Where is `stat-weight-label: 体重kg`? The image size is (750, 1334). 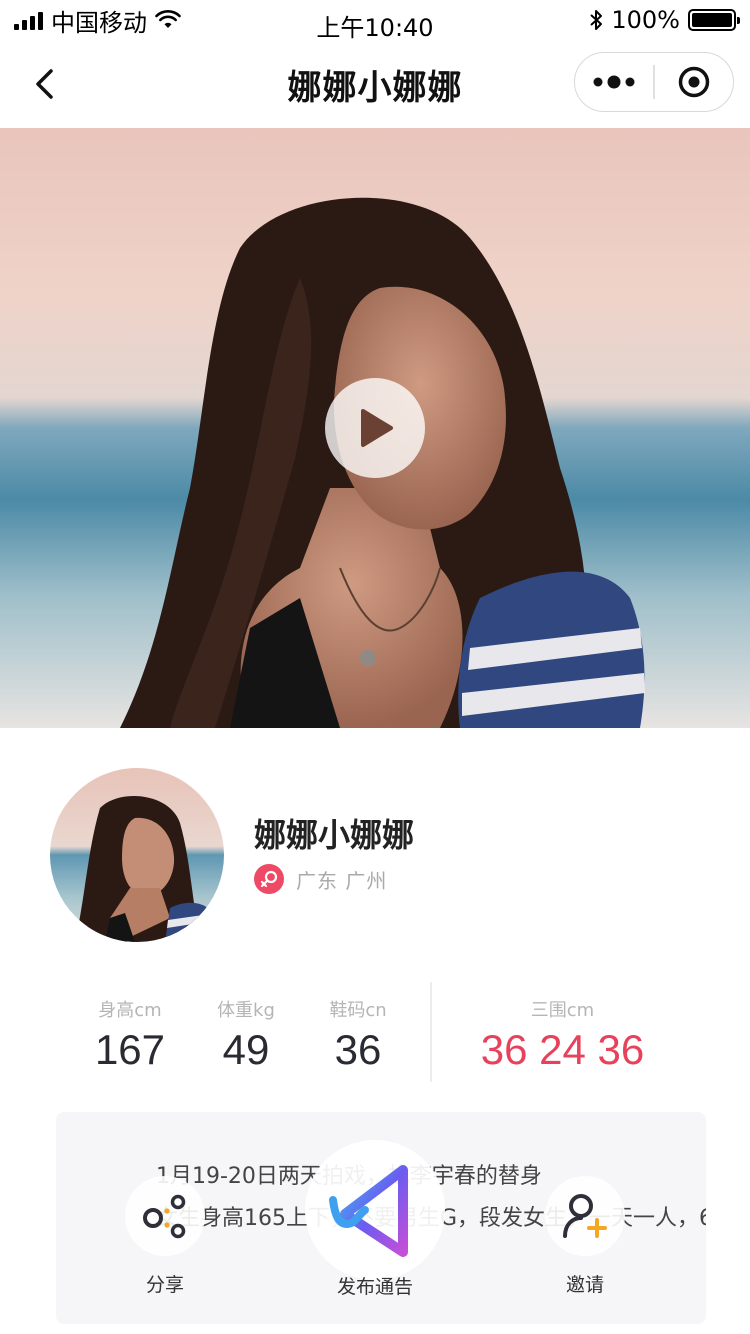 stat-weight-label: 体重kg is located at coordinates (246, 1010).